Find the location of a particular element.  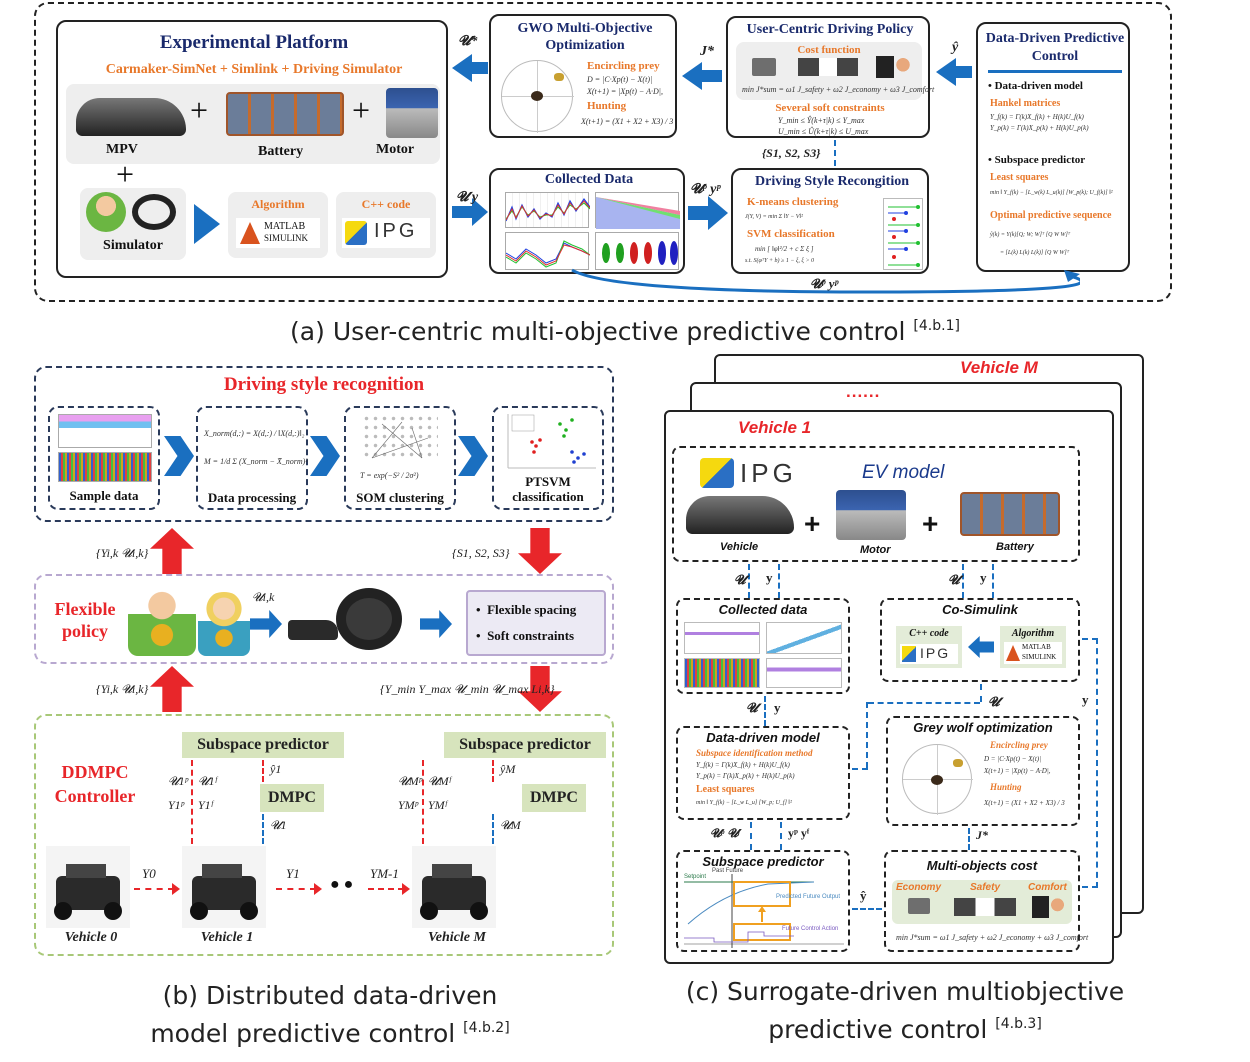

sp-past-label: Past Future is located at coordinates (727, 871).